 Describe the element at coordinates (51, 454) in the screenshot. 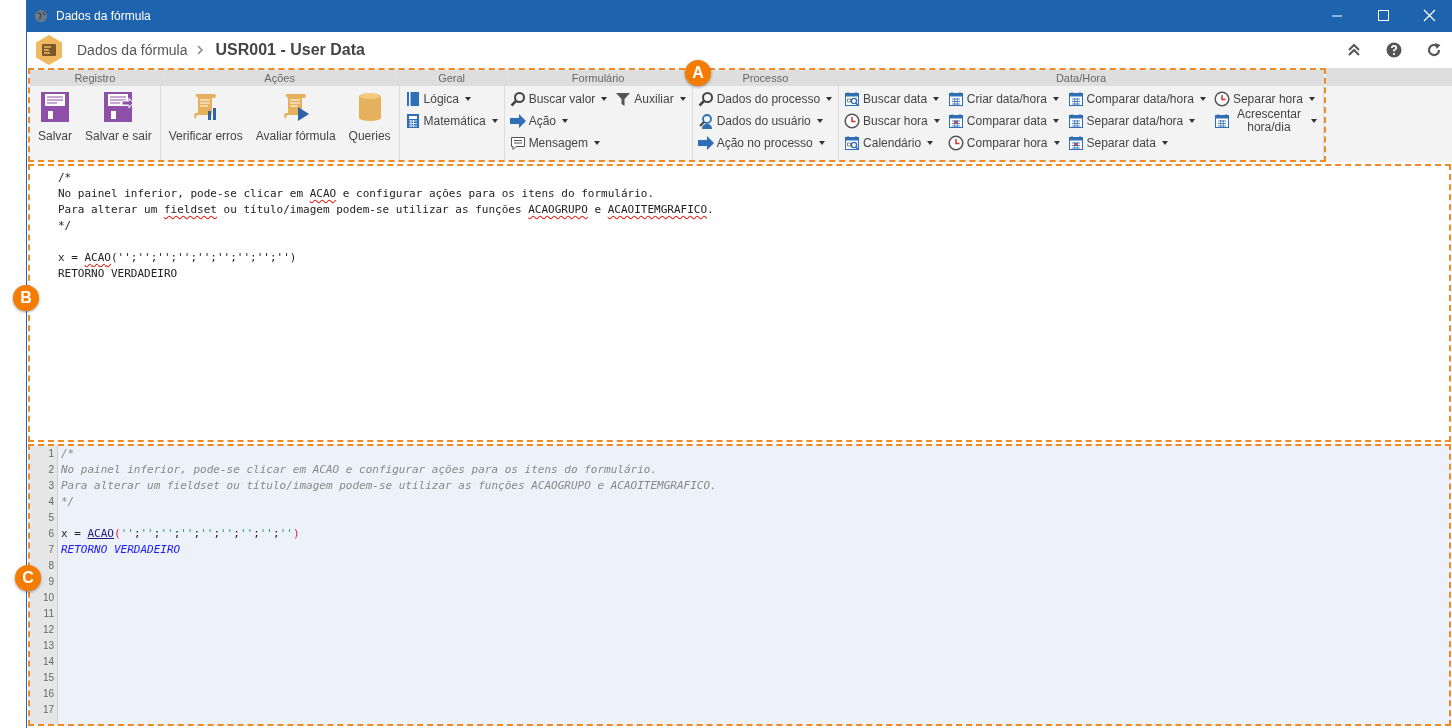

I see `line-number: 1` at that location.